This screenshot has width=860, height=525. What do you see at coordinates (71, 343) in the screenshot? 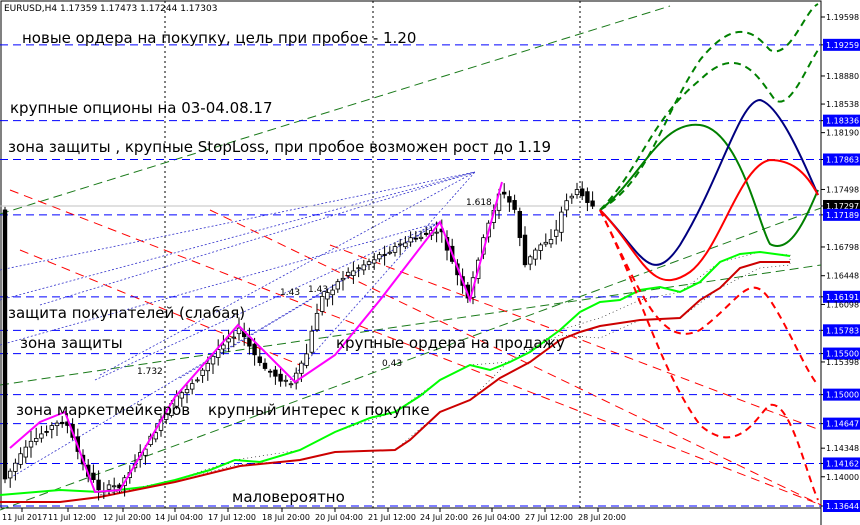
I see `annotation-zone: зона защиты` at bounding box center [71, 343].